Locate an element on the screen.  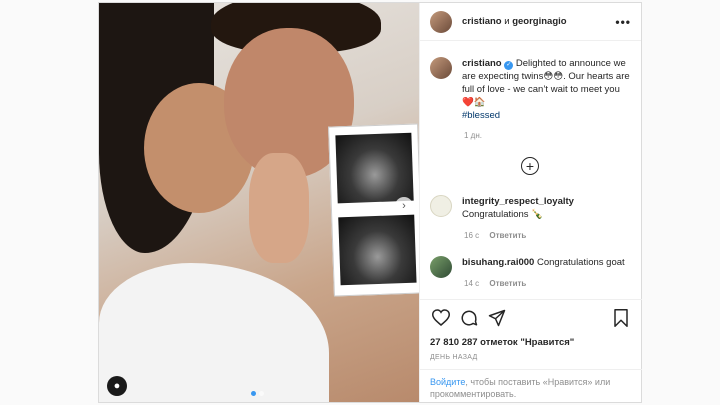
author-separator: и is located at coordinates (507, 21).